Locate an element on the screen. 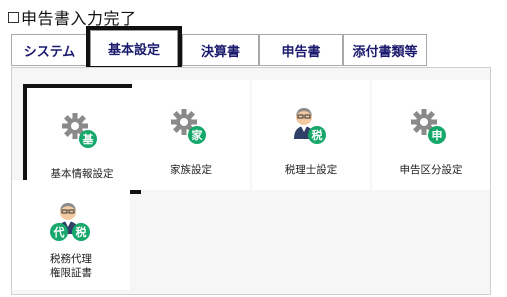  tab-tax-return-label: 申告書 is located at coordinates (301, 52).